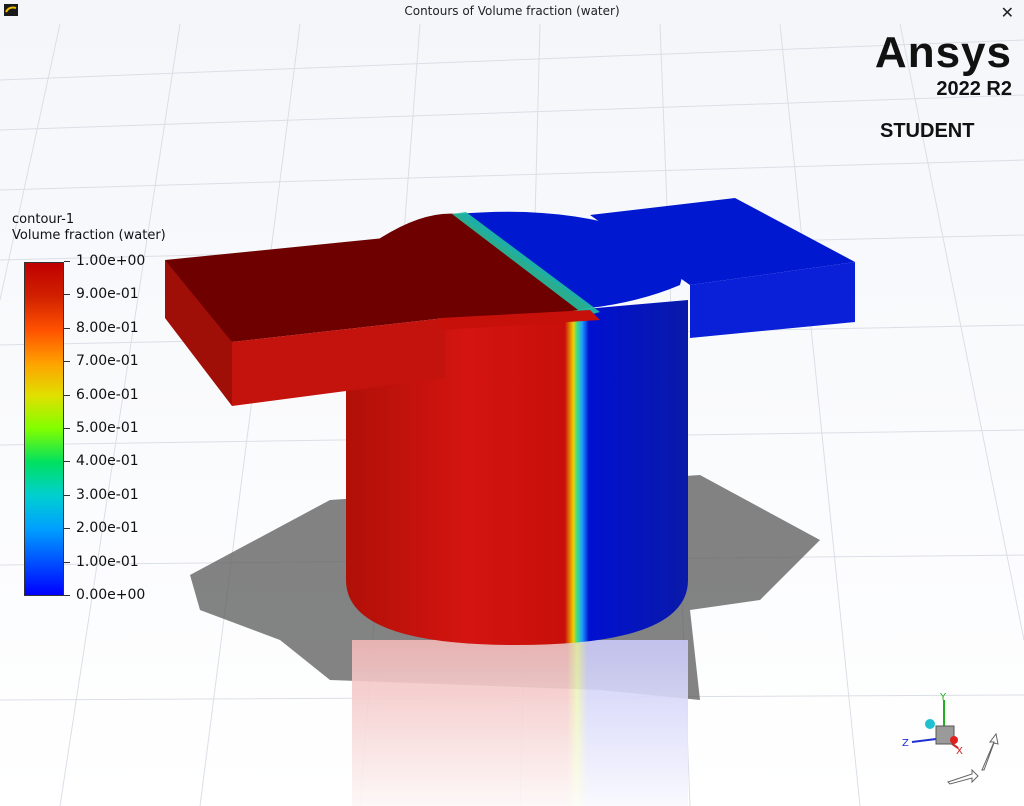 The height and width of the screenshot is (806, 1024). What do you see at coordinates (104, 261) in the screenshot?
I see `legend-tick-label: 1.00e+00` at bounding box center [104, 261].